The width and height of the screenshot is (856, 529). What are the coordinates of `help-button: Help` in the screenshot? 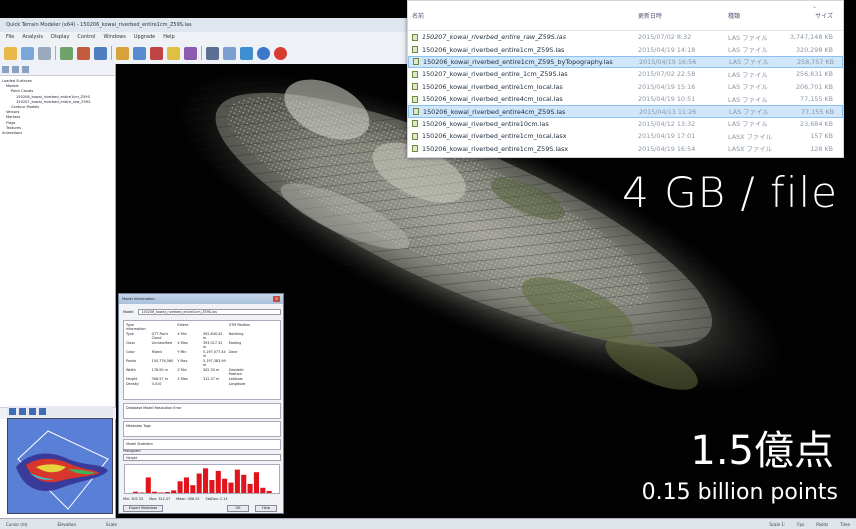 It's located at (266, 508).